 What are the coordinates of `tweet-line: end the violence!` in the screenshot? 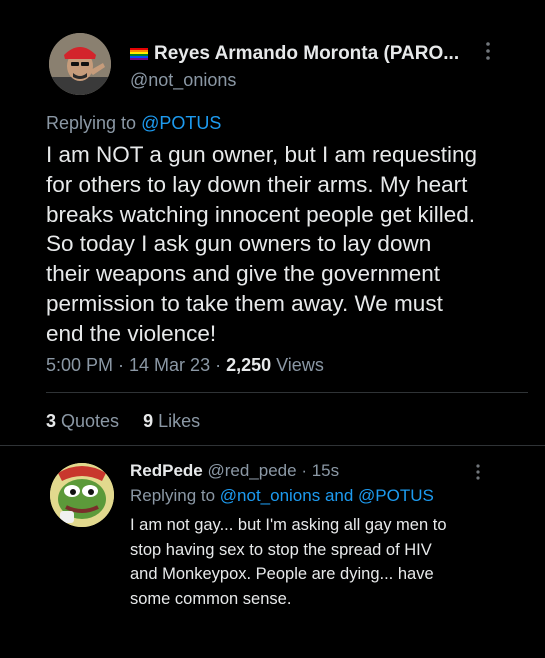 It's located at (131, 333).